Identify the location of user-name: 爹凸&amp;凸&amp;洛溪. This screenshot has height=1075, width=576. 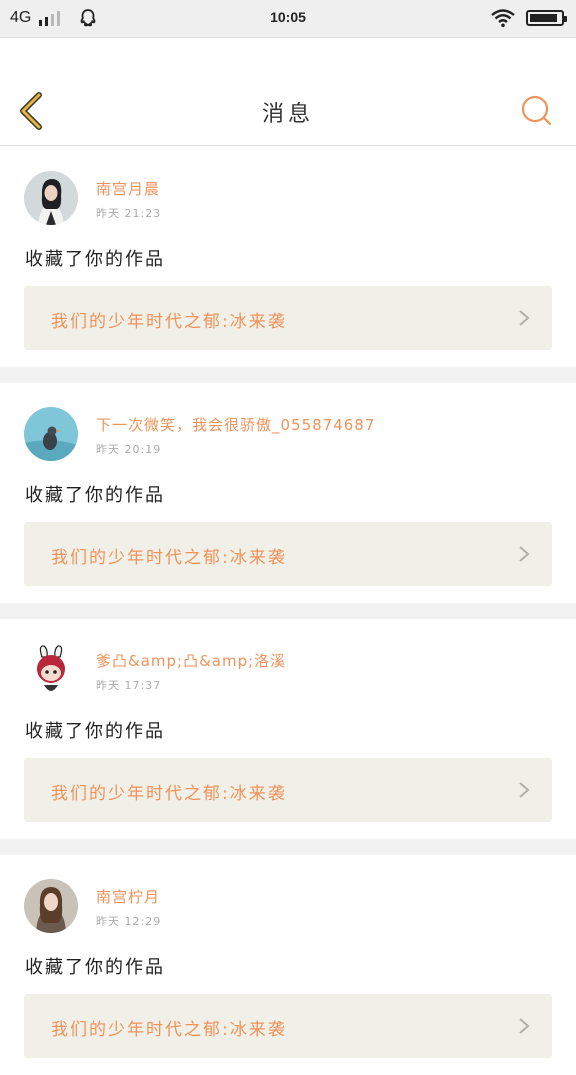
(191, 660).